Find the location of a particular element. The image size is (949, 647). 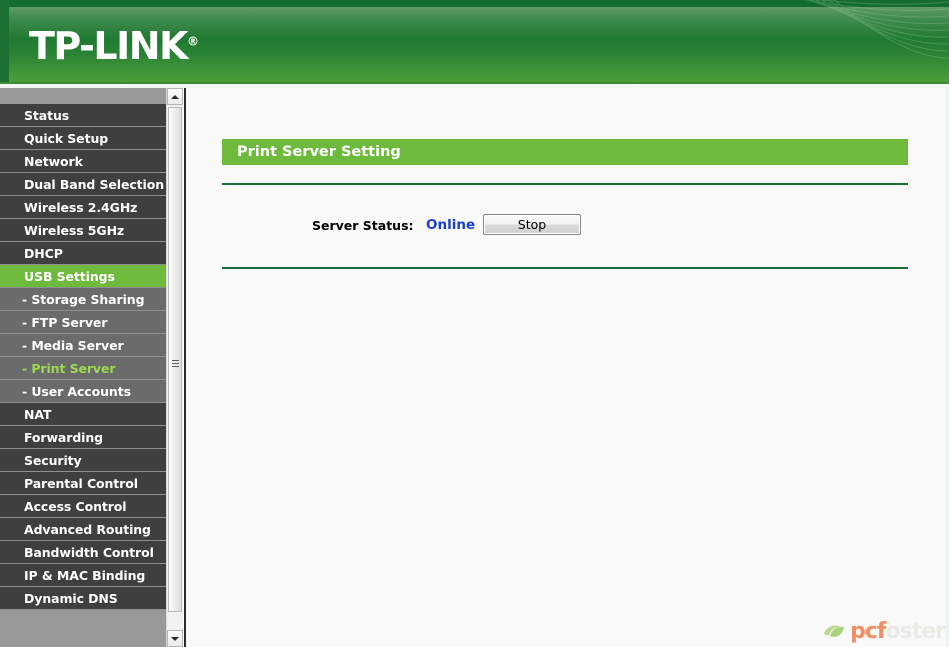

tplink-logo: TP-LINK® is located at coordinates (114, 46).